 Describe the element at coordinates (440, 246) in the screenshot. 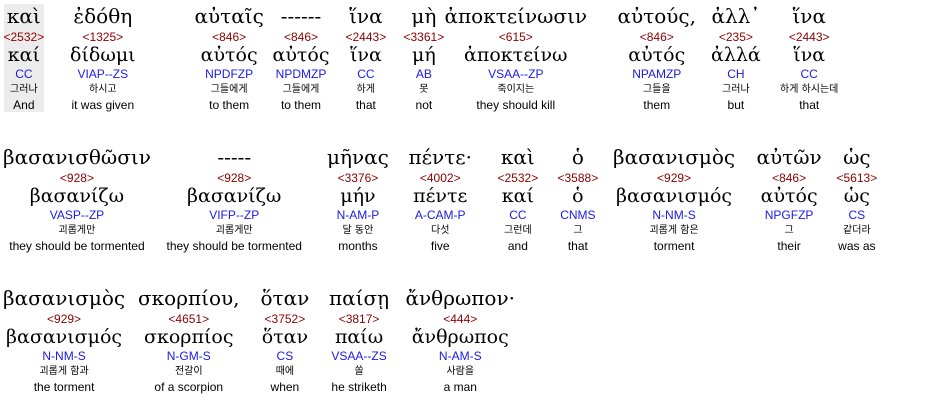

I see `english-gloss: five` at that location.